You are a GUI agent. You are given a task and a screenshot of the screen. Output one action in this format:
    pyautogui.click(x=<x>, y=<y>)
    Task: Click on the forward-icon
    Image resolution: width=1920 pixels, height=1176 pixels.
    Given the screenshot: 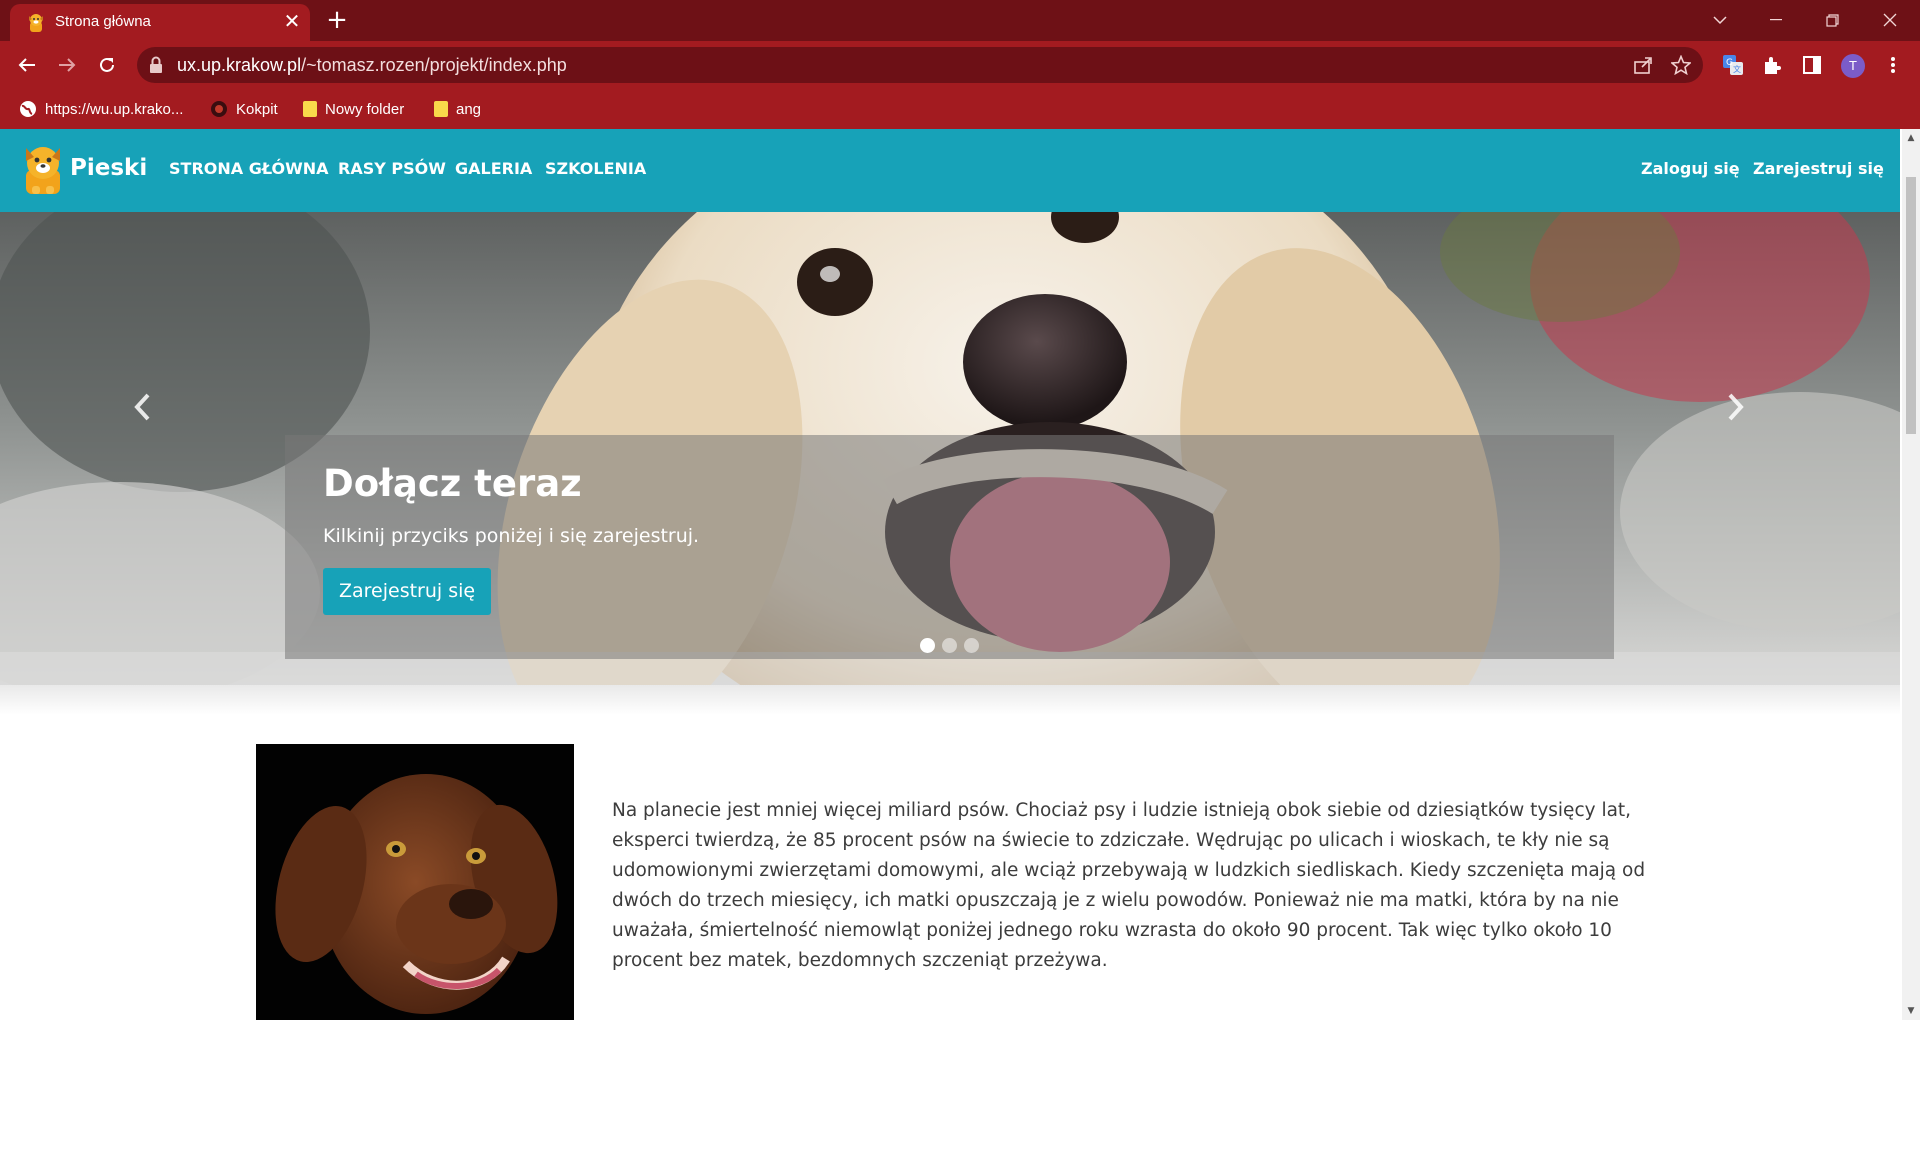 What is the action you would take?
    pyautogui.click(x=67, y=65)
    